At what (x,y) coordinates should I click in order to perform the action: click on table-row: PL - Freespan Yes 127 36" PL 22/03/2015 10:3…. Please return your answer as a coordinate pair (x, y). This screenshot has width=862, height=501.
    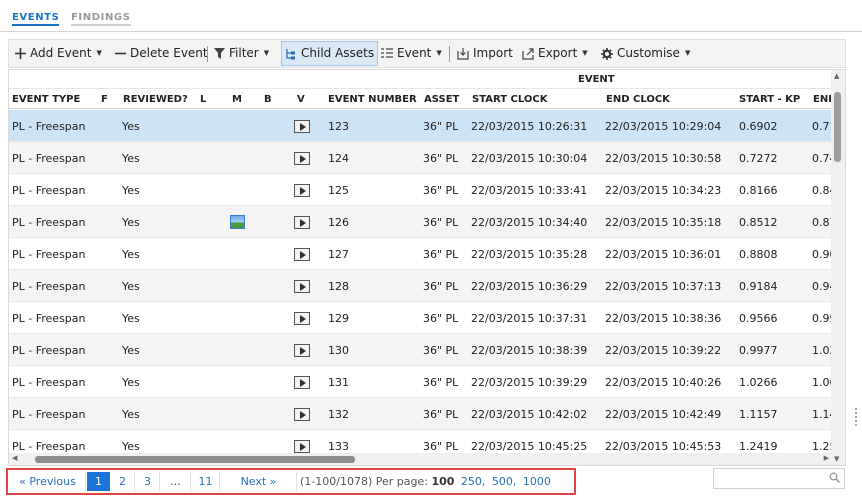
    Looking at the image, I should click on (420, 254).